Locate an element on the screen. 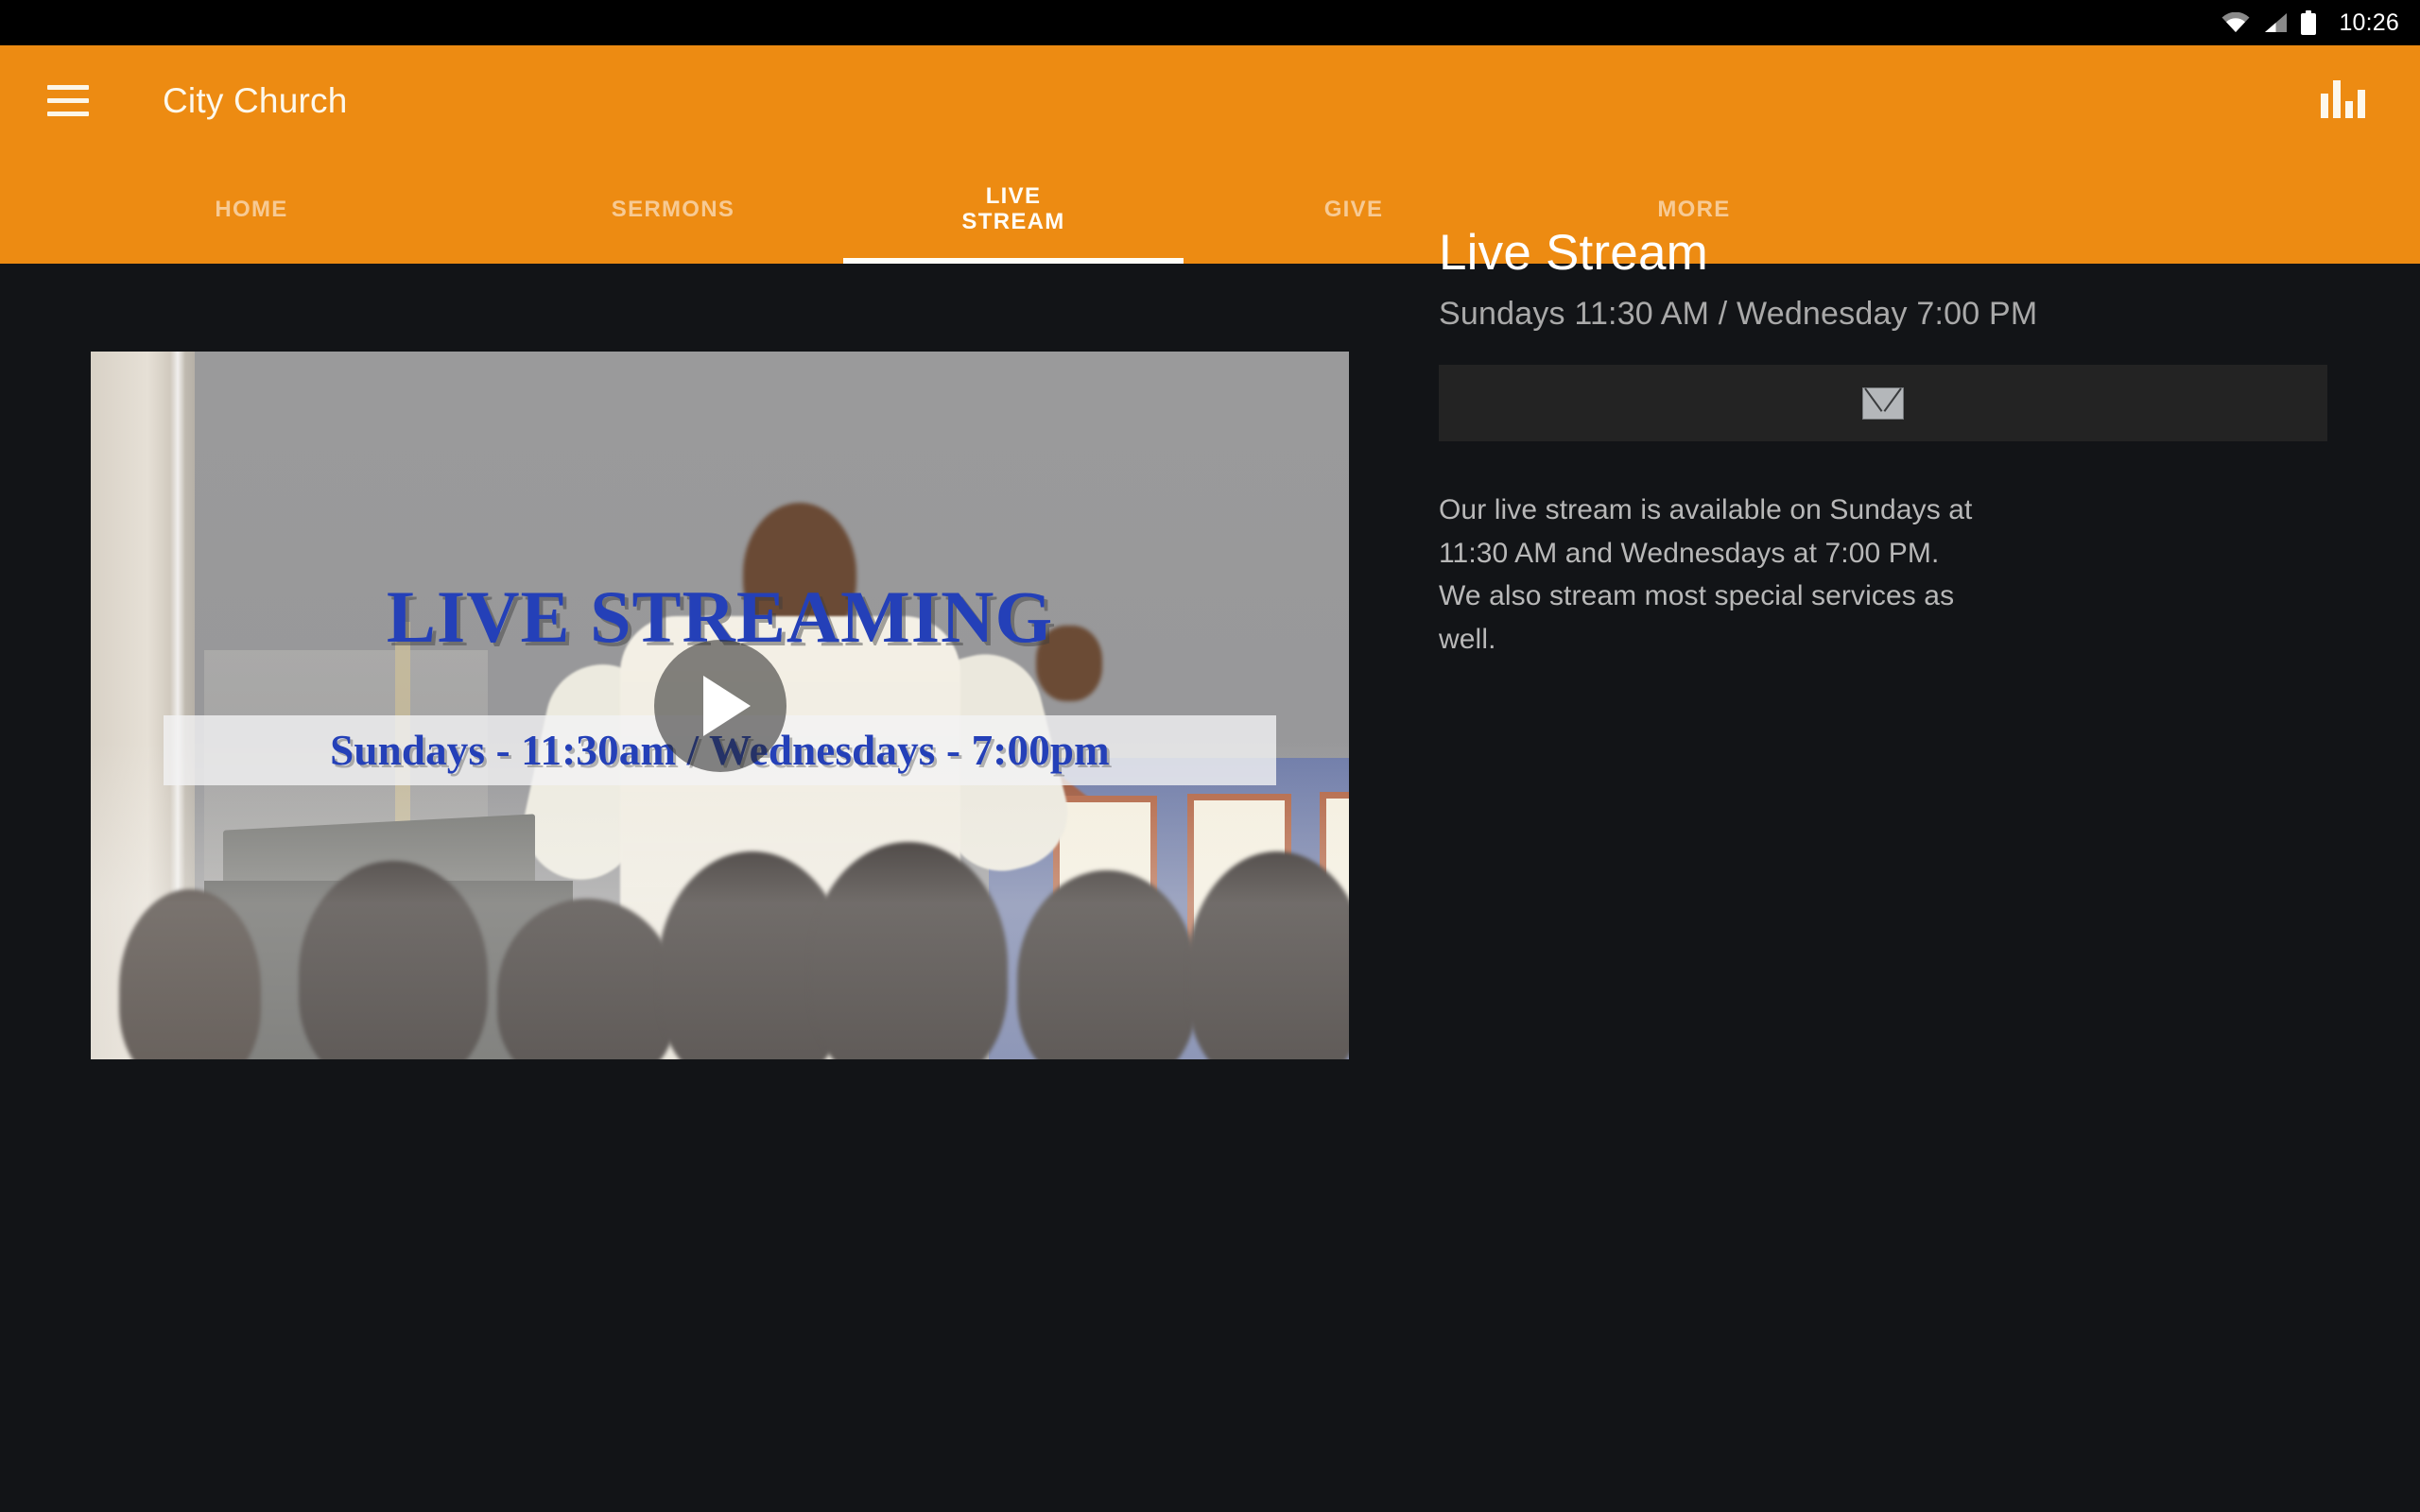  app-title: City Church is located at coordinates (256, 100).